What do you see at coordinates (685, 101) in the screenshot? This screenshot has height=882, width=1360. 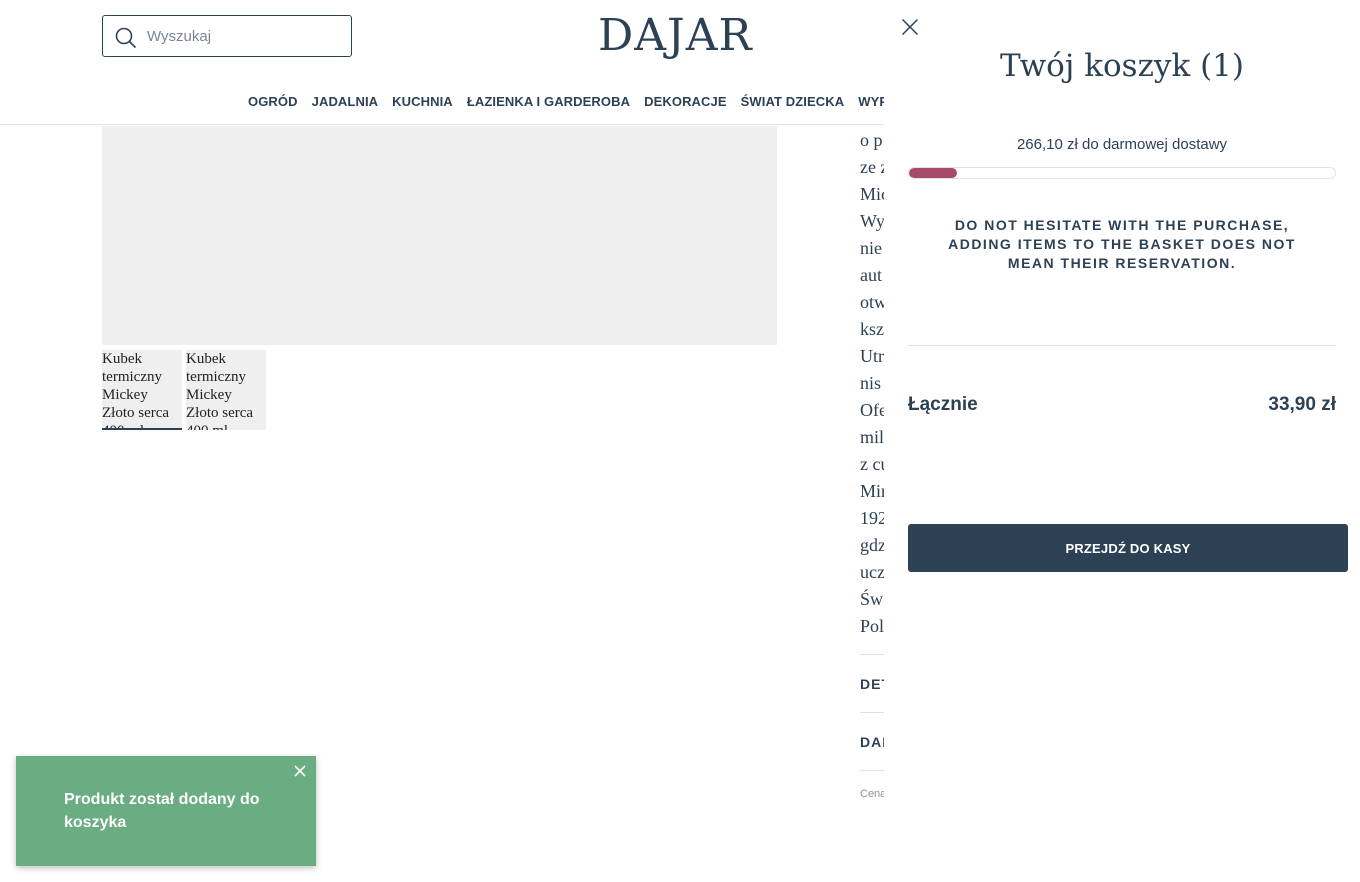 I see `nav-item-dekoracje: DEKORACJE` at bounding box center [685, 101].